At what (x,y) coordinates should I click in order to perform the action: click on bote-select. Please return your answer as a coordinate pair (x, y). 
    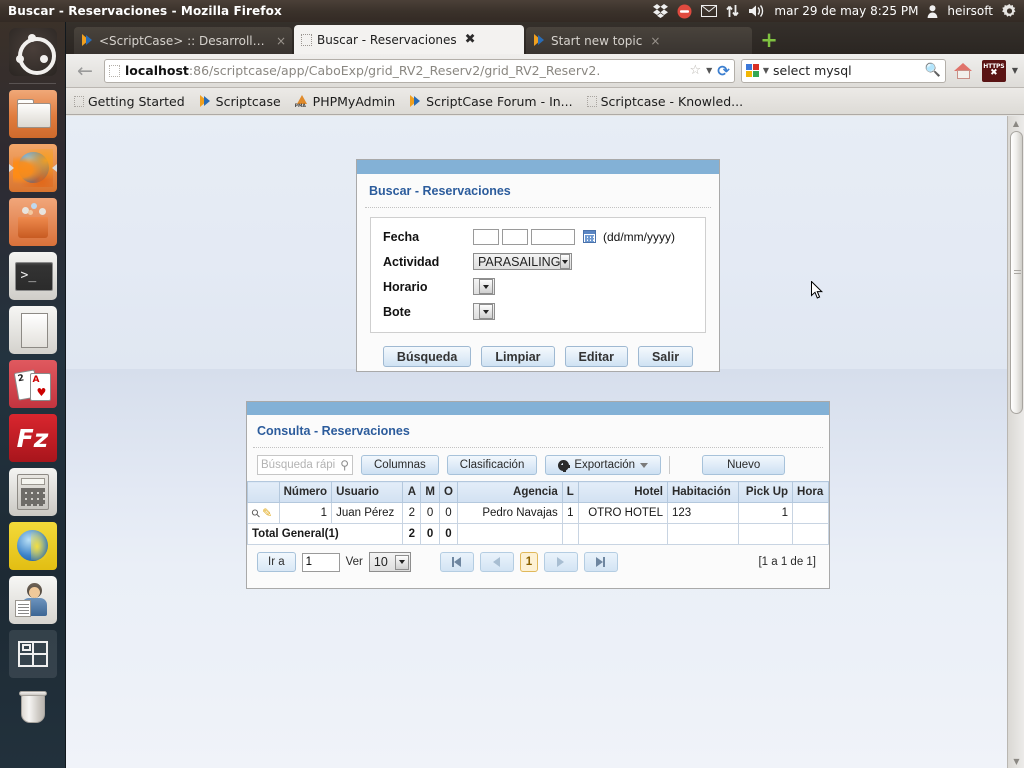
    Looking at the image, I should click on (484, 311).